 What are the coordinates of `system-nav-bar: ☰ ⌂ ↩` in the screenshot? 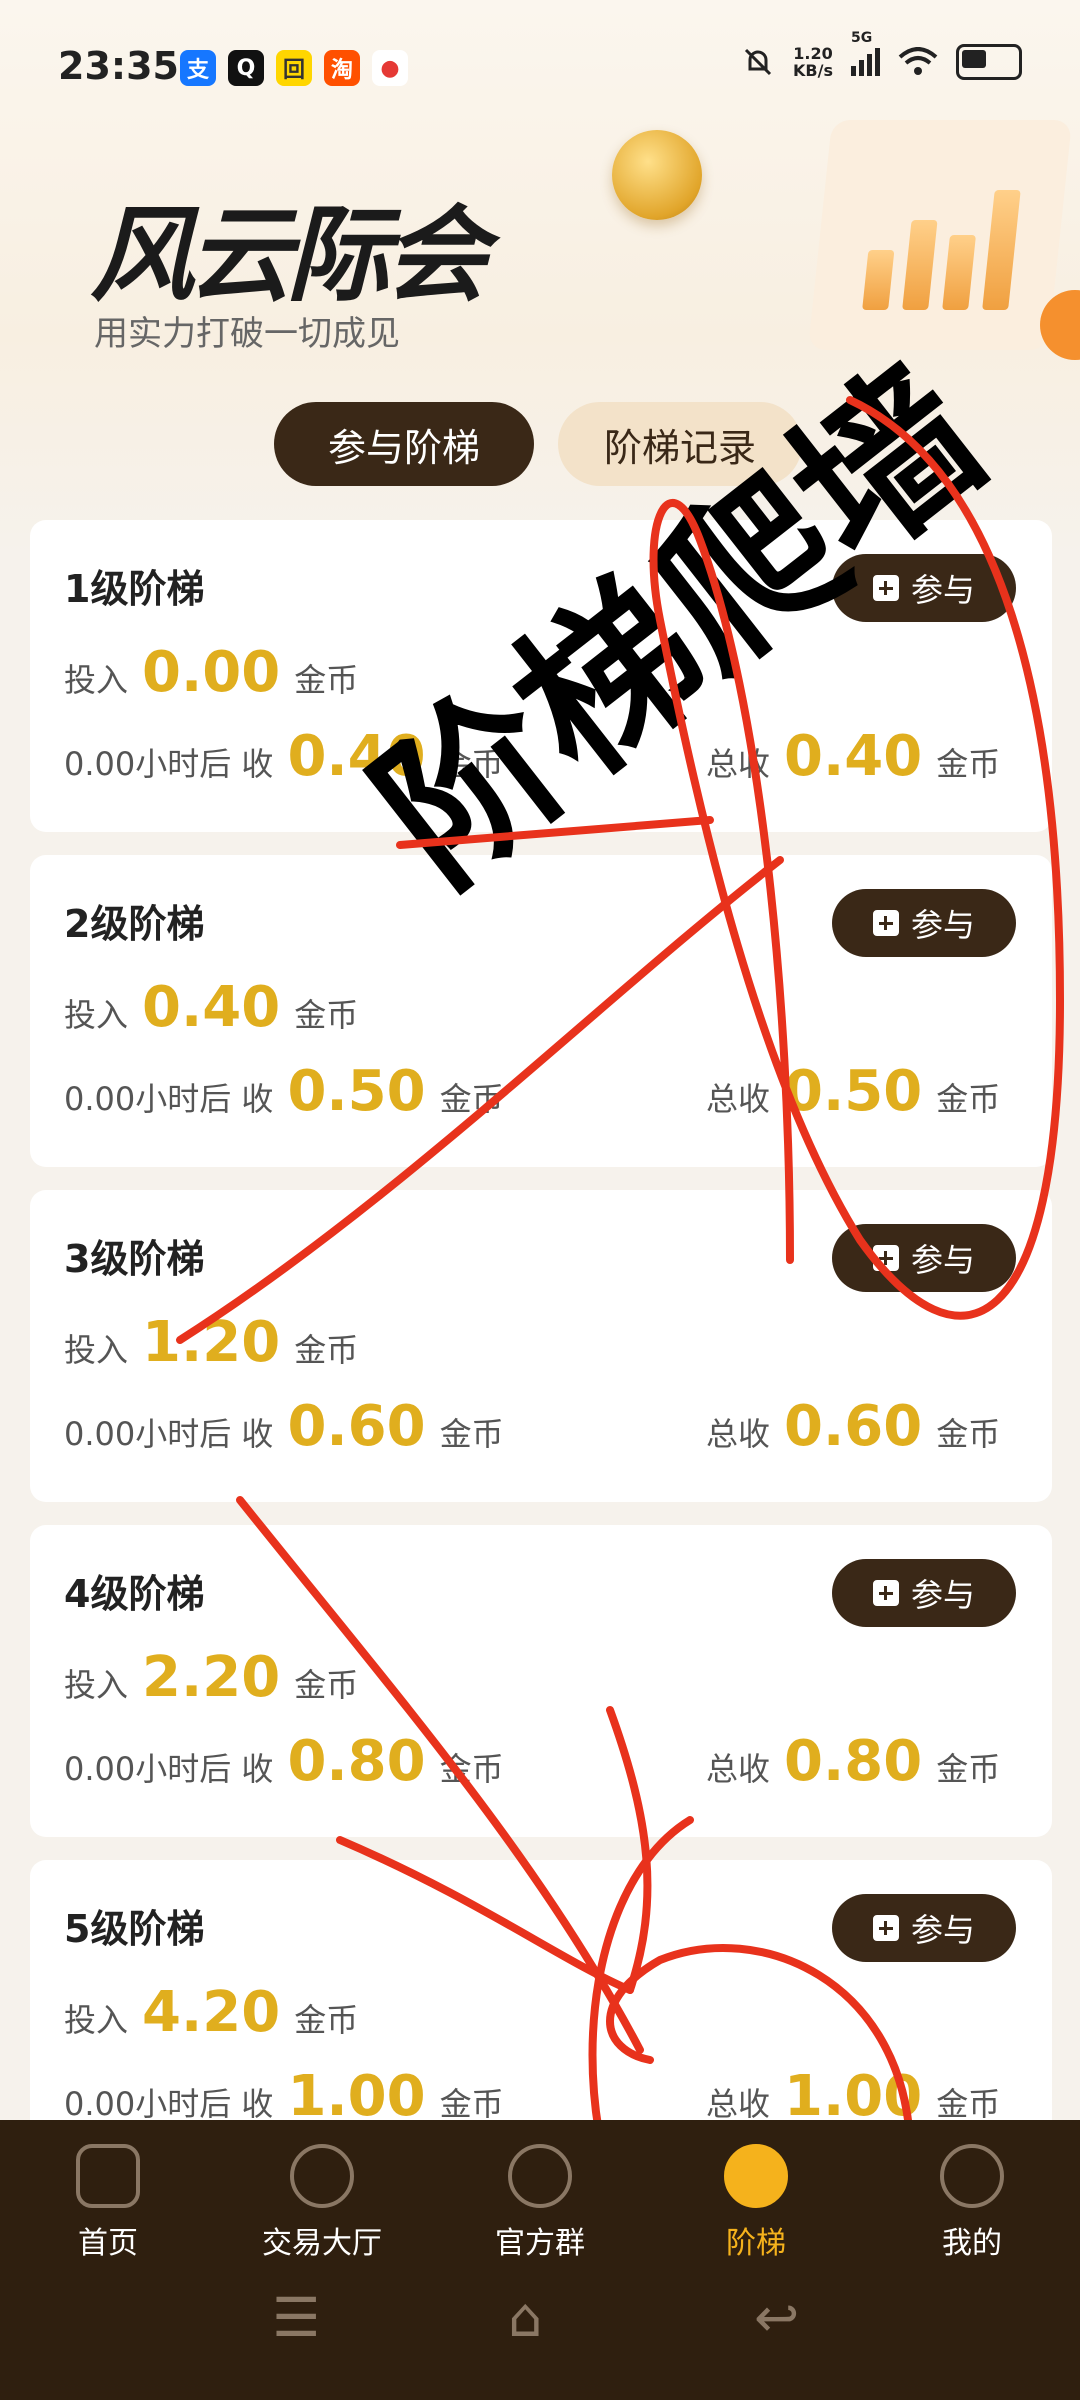 It's located at (540, 2316).